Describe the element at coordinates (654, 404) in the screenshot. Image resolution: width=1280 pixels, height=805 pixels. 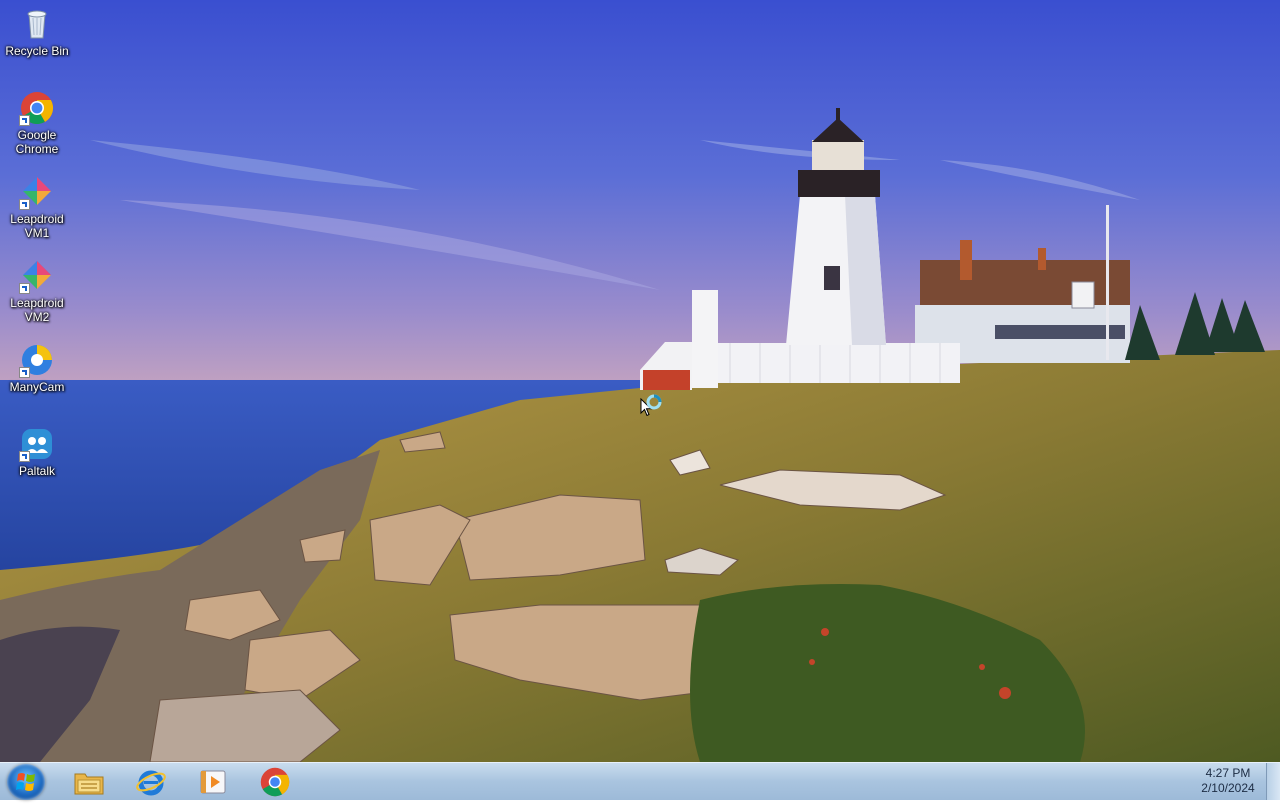
I see `busy-spinner-icon` at that location.